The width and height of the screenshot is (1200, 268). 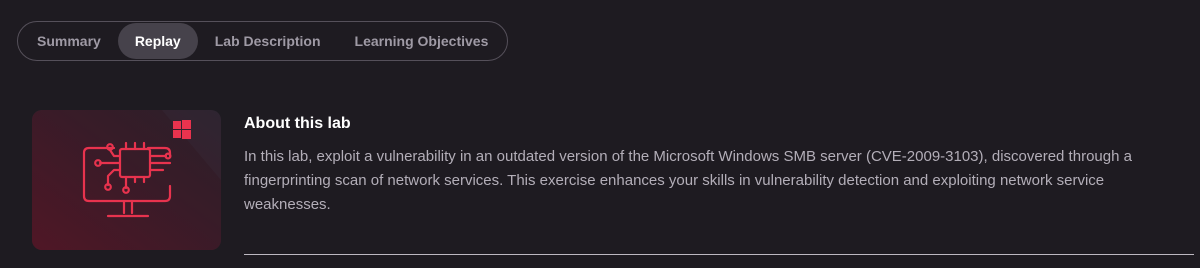 What do you see at coordinates (422, 41) in the screenshot?
I see `tab-learning-objectives: Learning Objectives` at bounding box center [422, 41].